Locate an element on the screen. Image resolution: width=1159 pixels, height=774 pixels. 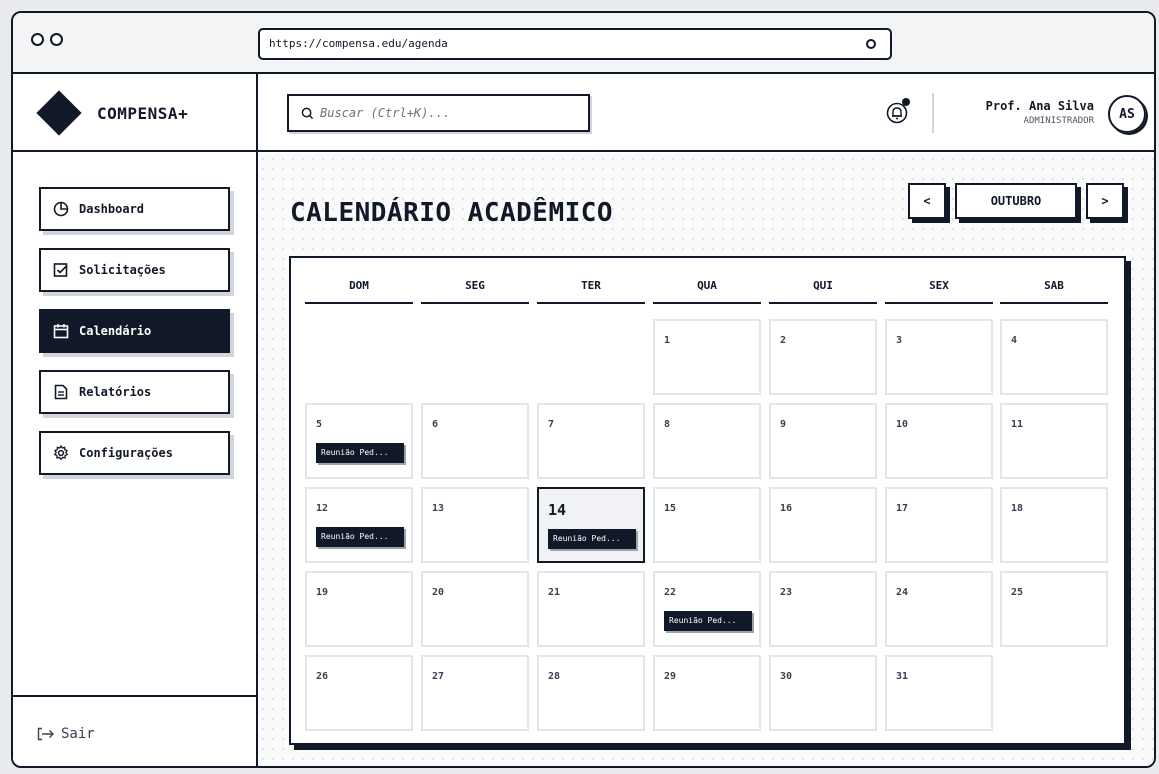
day-number: 17 is located at coordinates (902, 508).